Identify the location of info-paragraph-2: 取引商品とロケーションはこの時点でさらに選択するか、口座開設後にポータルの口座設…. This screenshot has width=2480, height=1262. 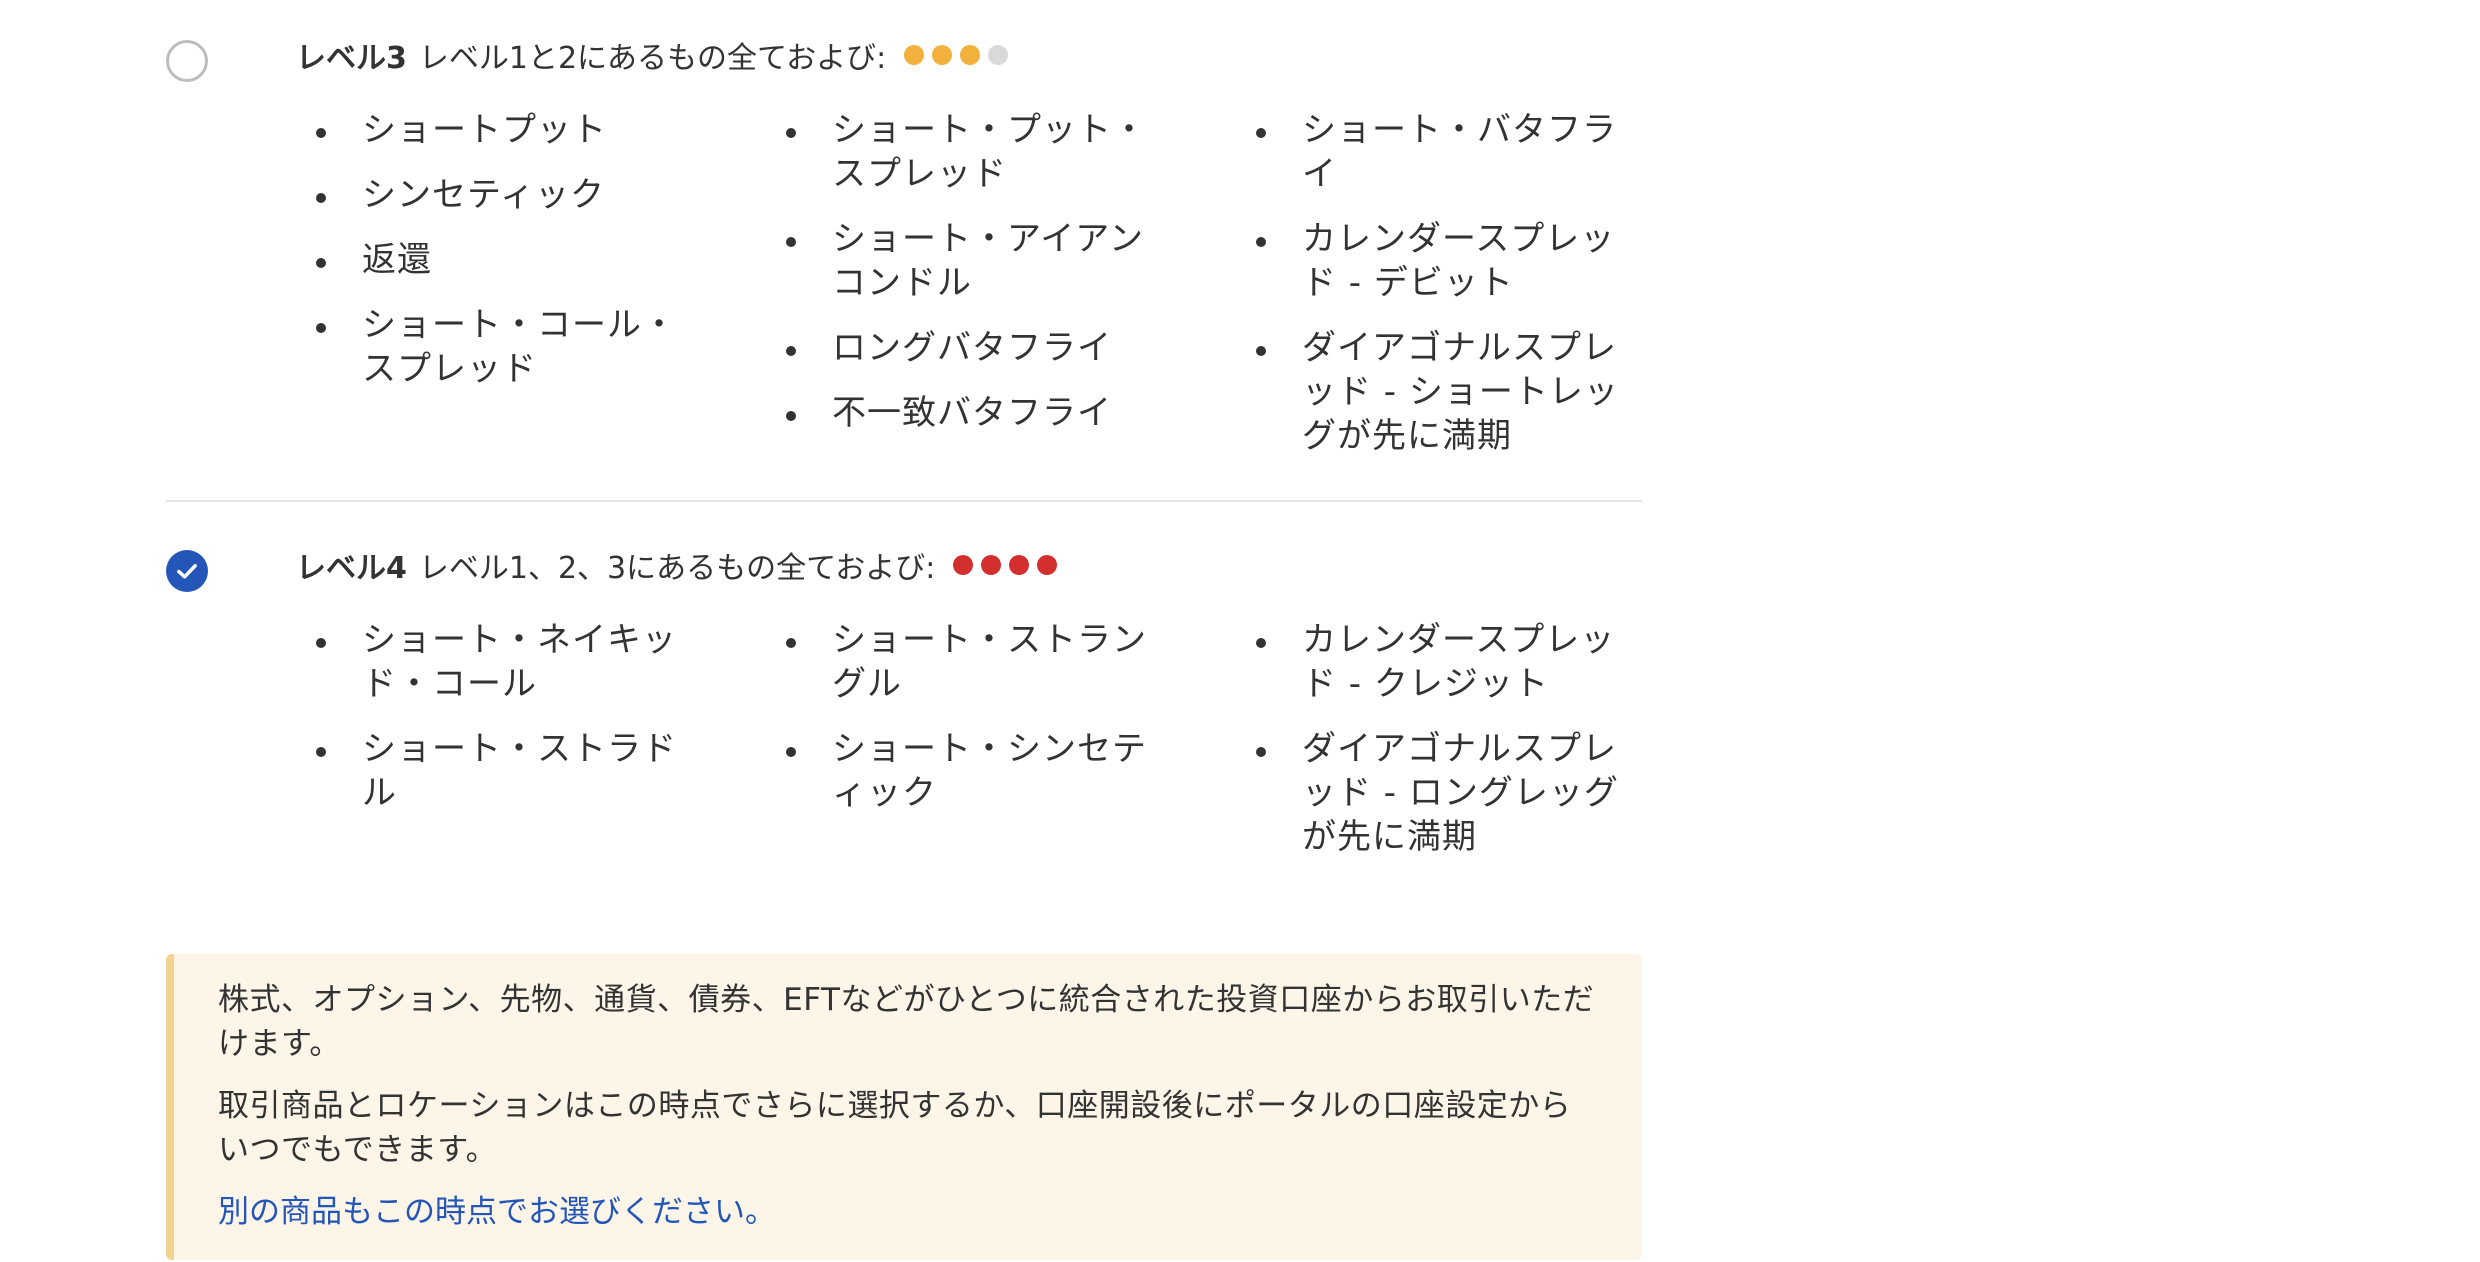
(895, 1128).